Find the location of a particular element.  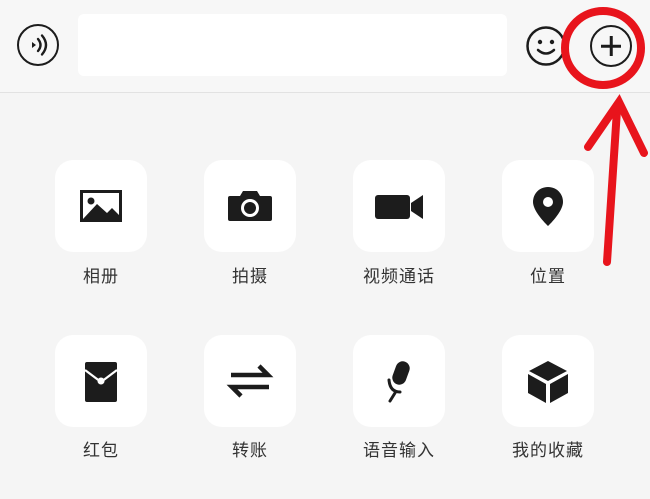

location-tile is located at coordinates (548, 206).